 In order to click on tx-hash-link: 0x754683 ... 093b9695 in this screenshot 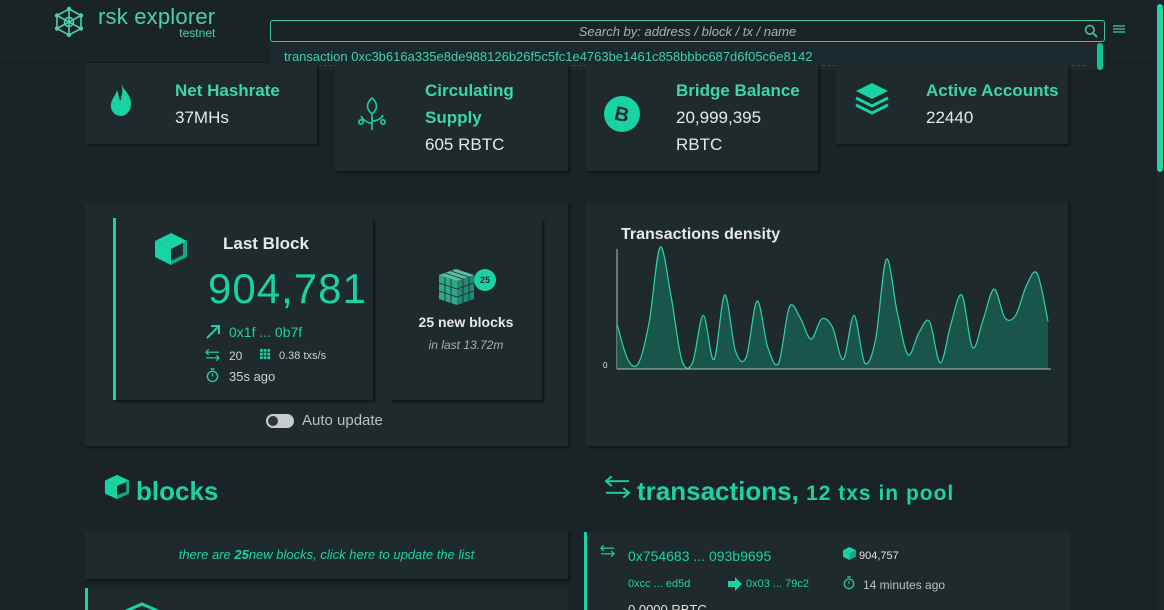, I will do `click(699, 556)`.